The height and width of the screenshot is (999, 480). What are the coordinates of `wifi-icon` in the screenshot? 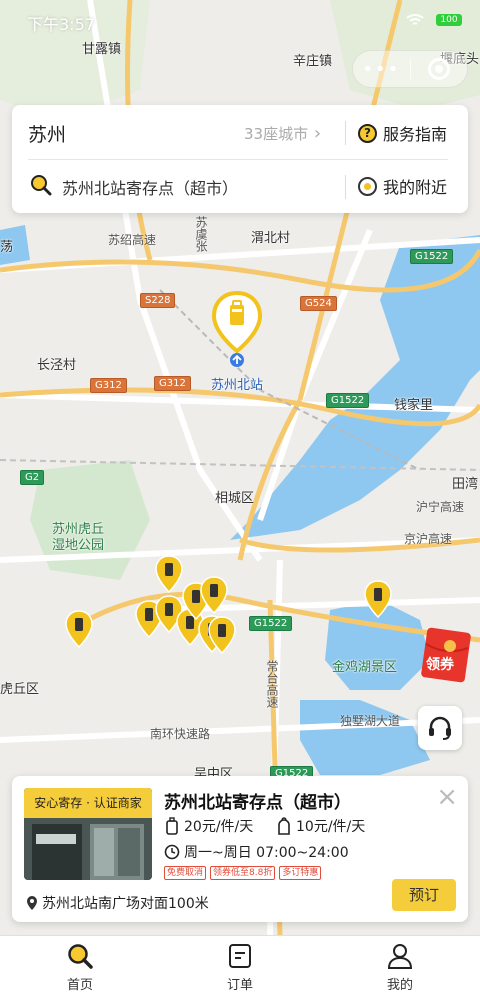 It's located at (415, 19).